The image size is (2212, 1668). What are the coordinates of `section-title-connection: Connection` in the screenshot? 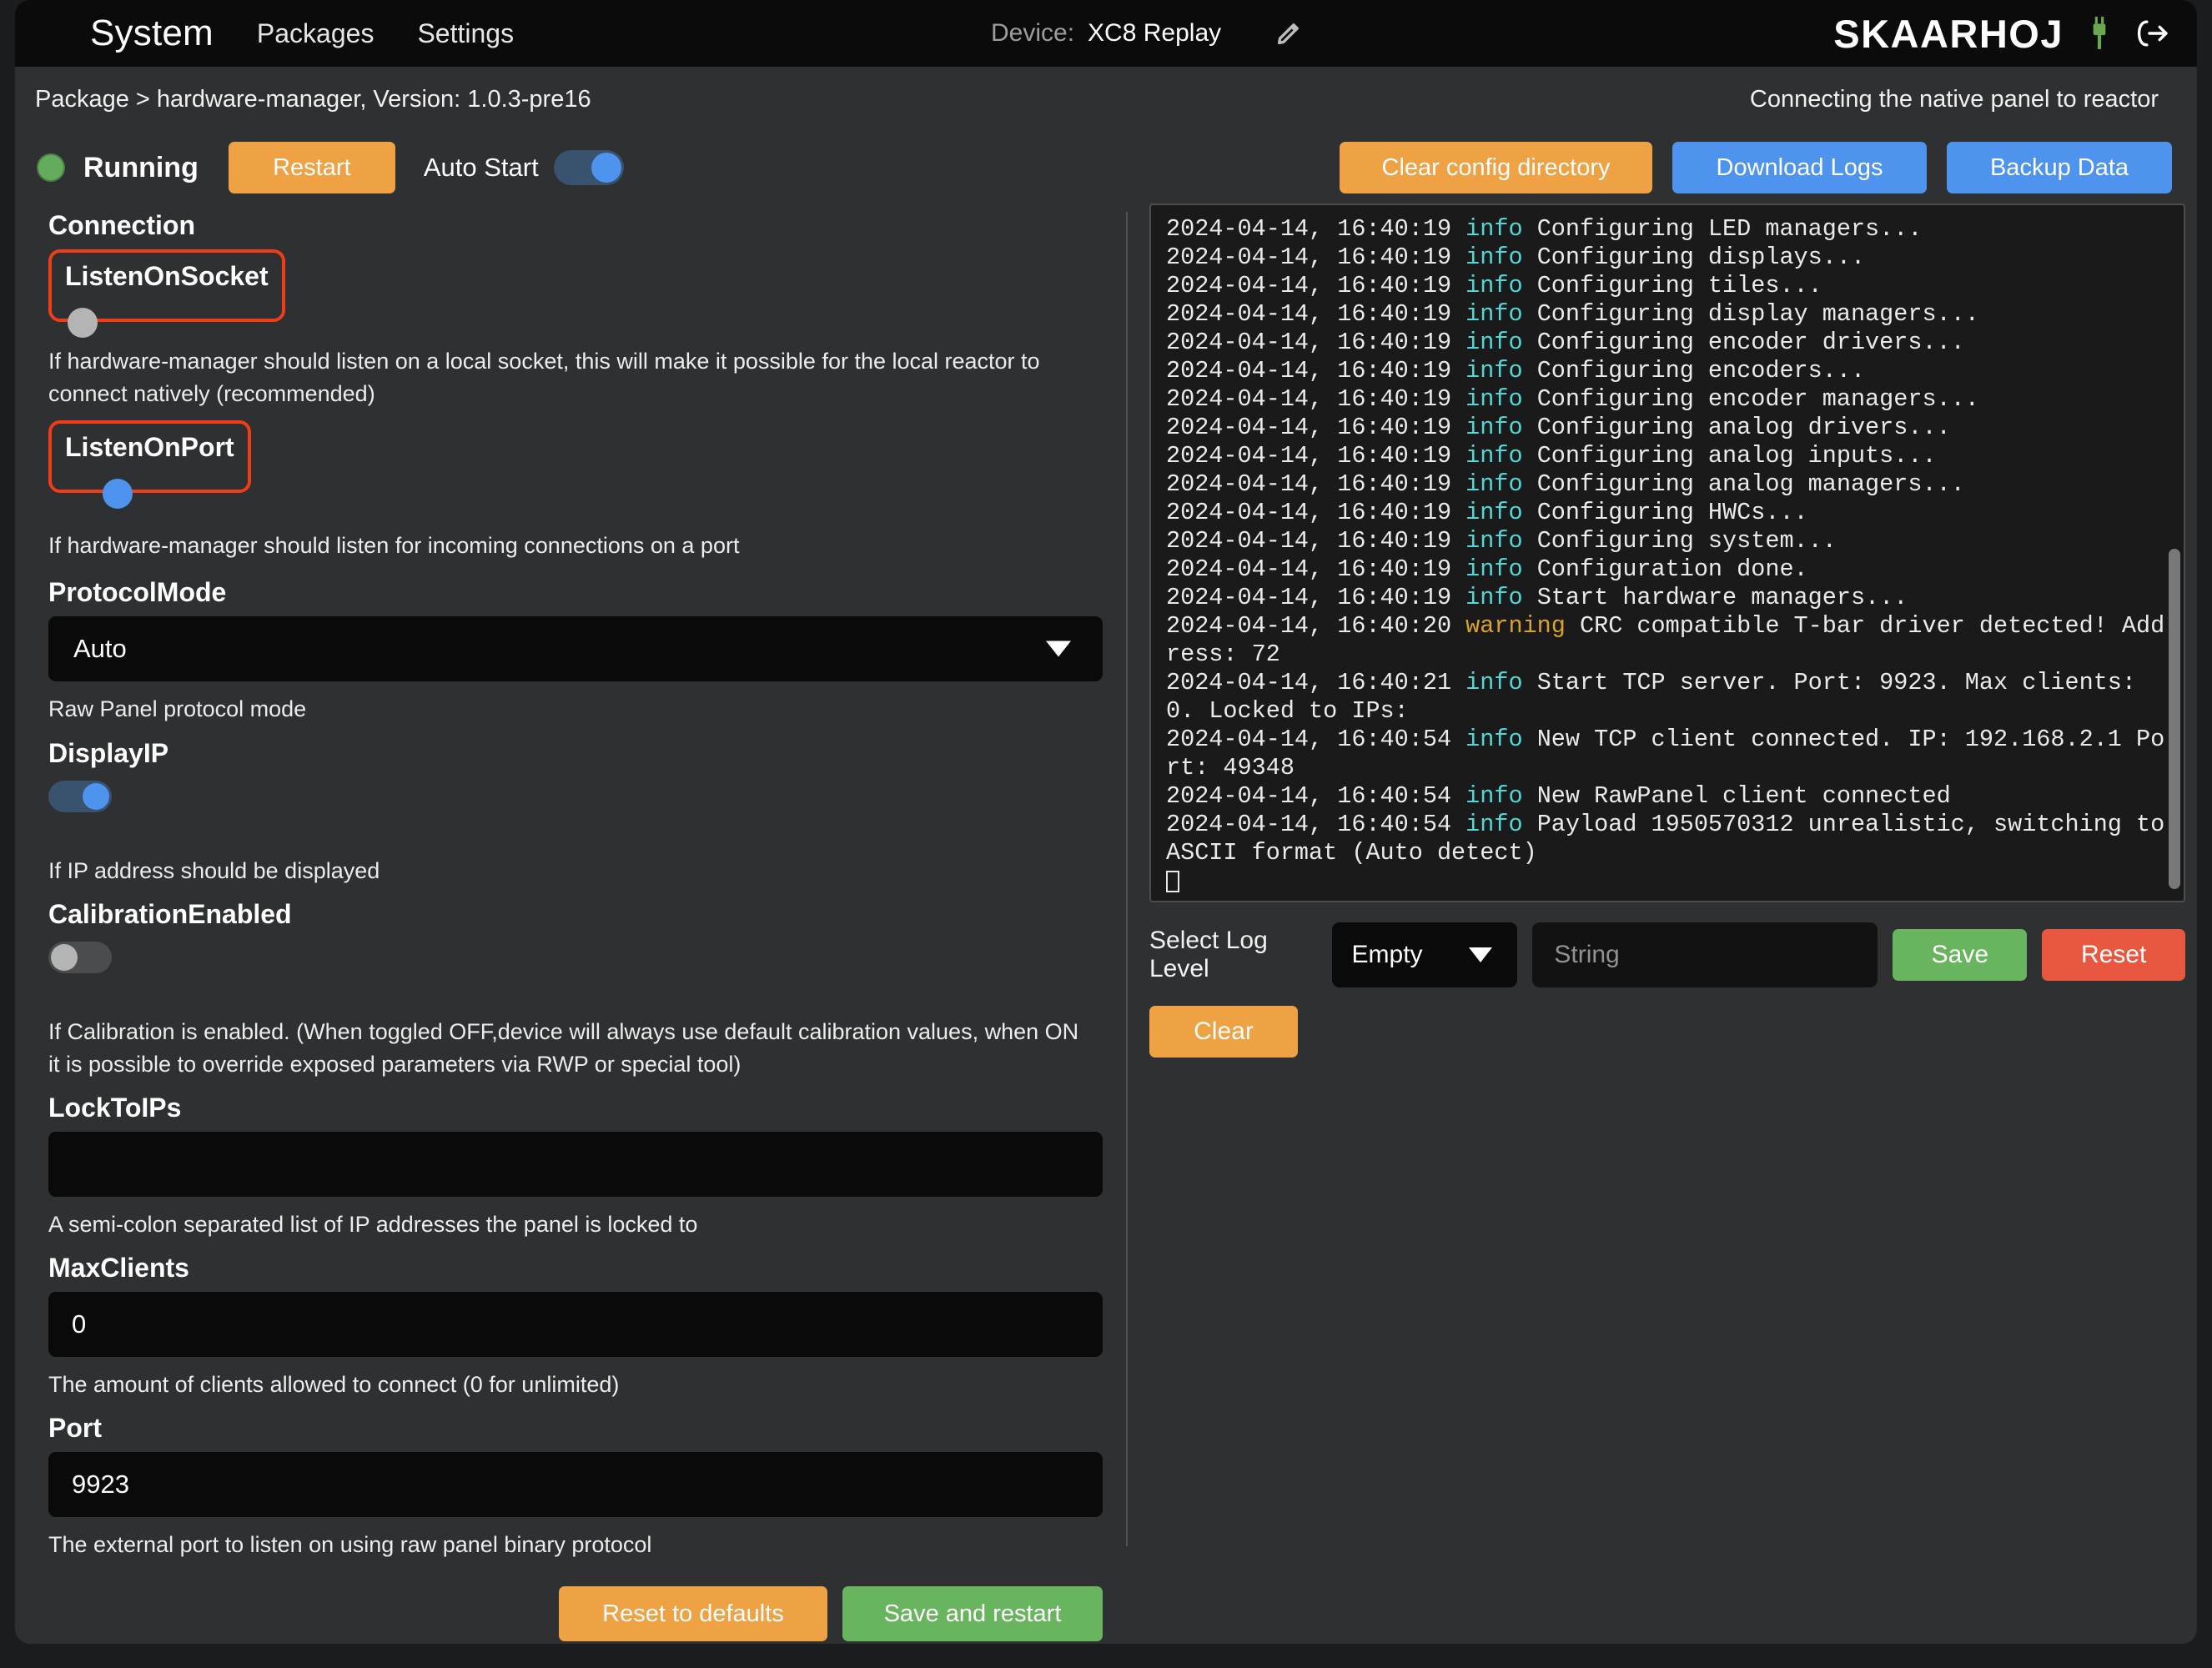 It's located at (122, 225).